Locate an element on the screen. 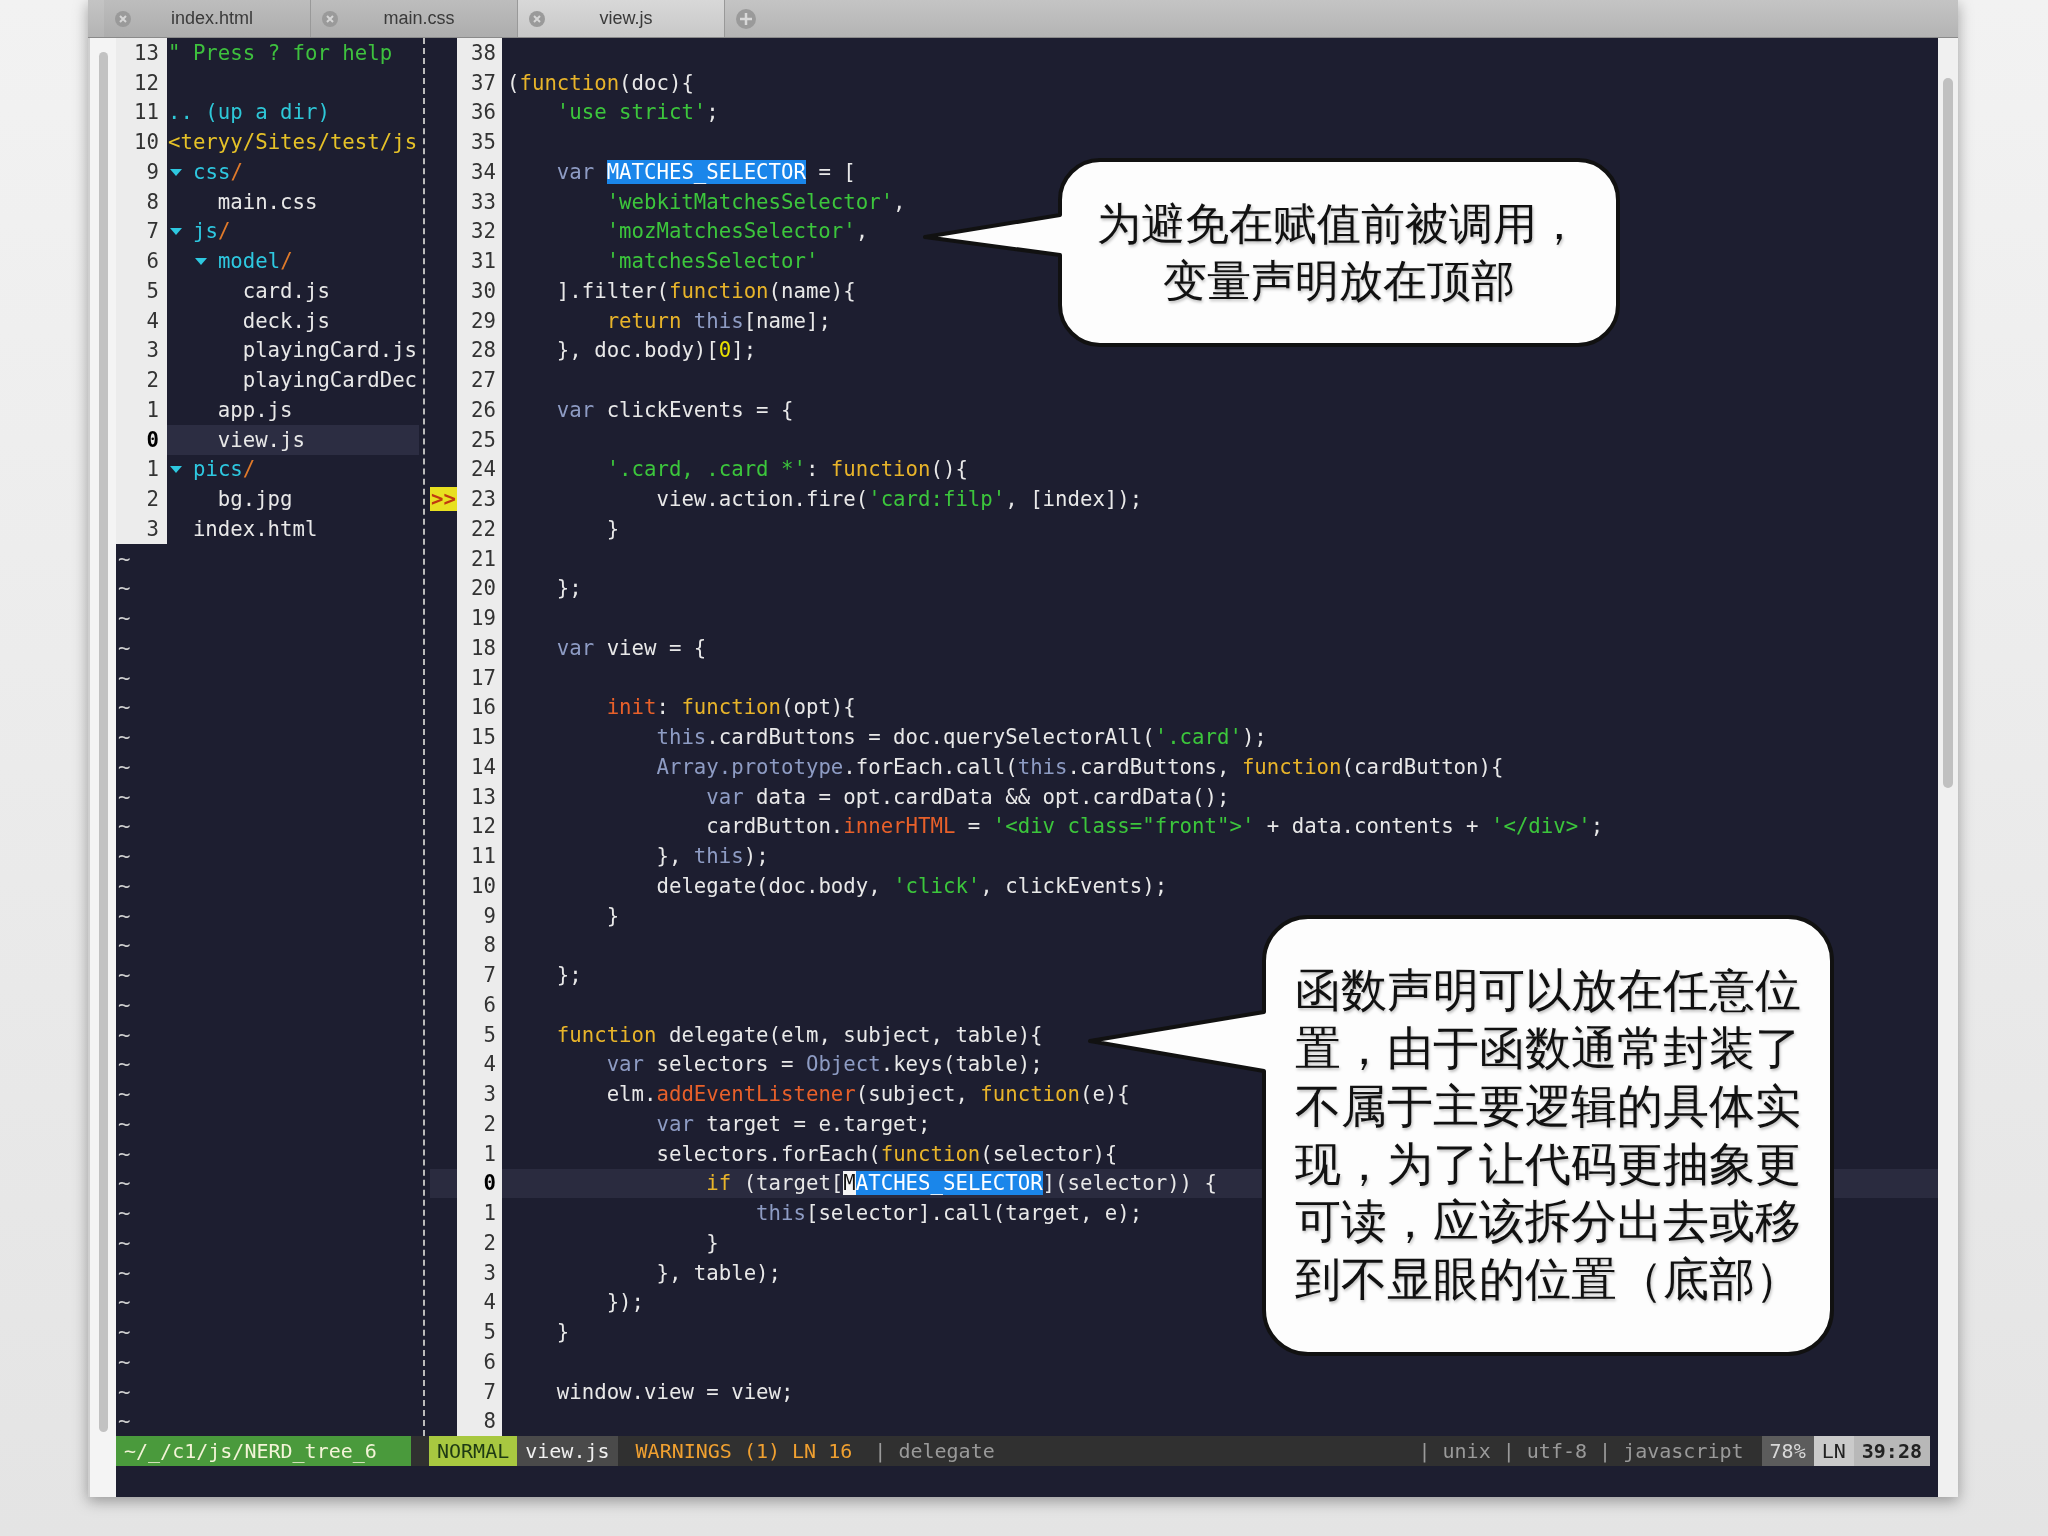 Image resolution: width=2048 pixels, height=1536 pixels. tab: index.html is located at coordinates (207, 18).